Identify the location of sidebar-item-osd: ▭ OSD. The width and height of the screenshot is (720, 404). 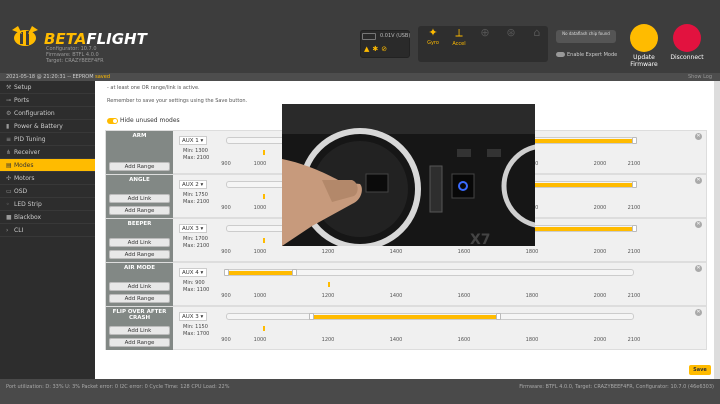
(47, 191).